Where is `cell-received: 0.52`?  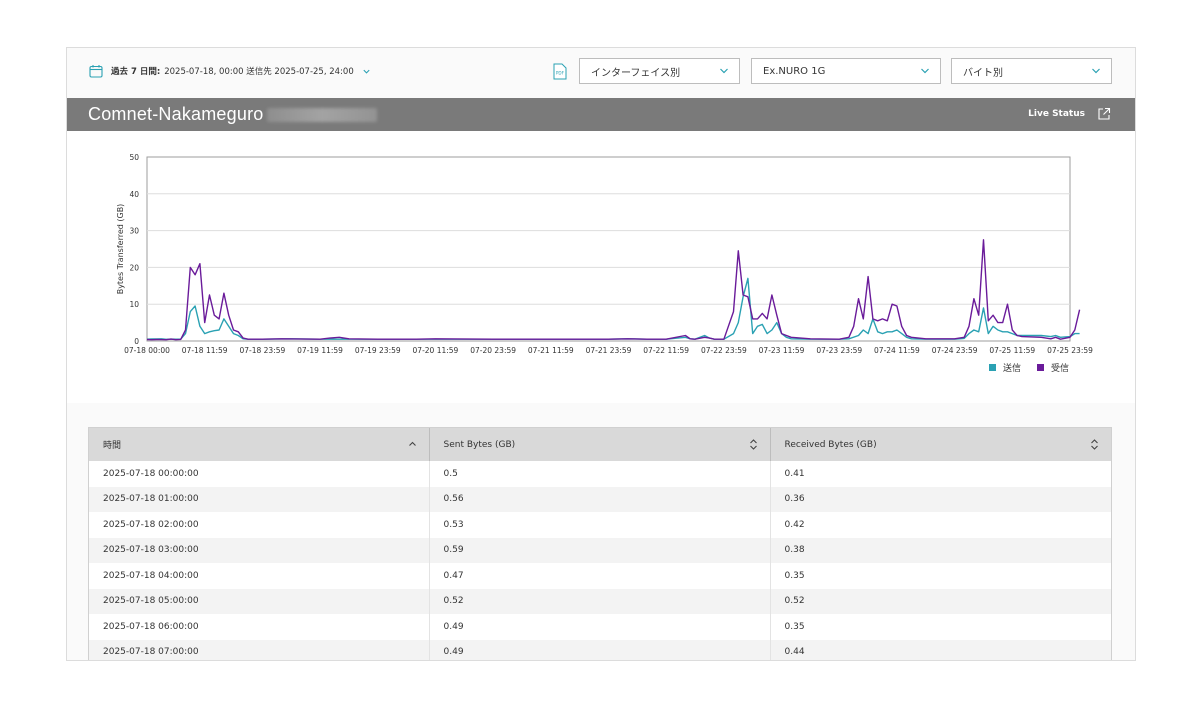 cell-received: 0.52 is located at coordinates (940, 601).